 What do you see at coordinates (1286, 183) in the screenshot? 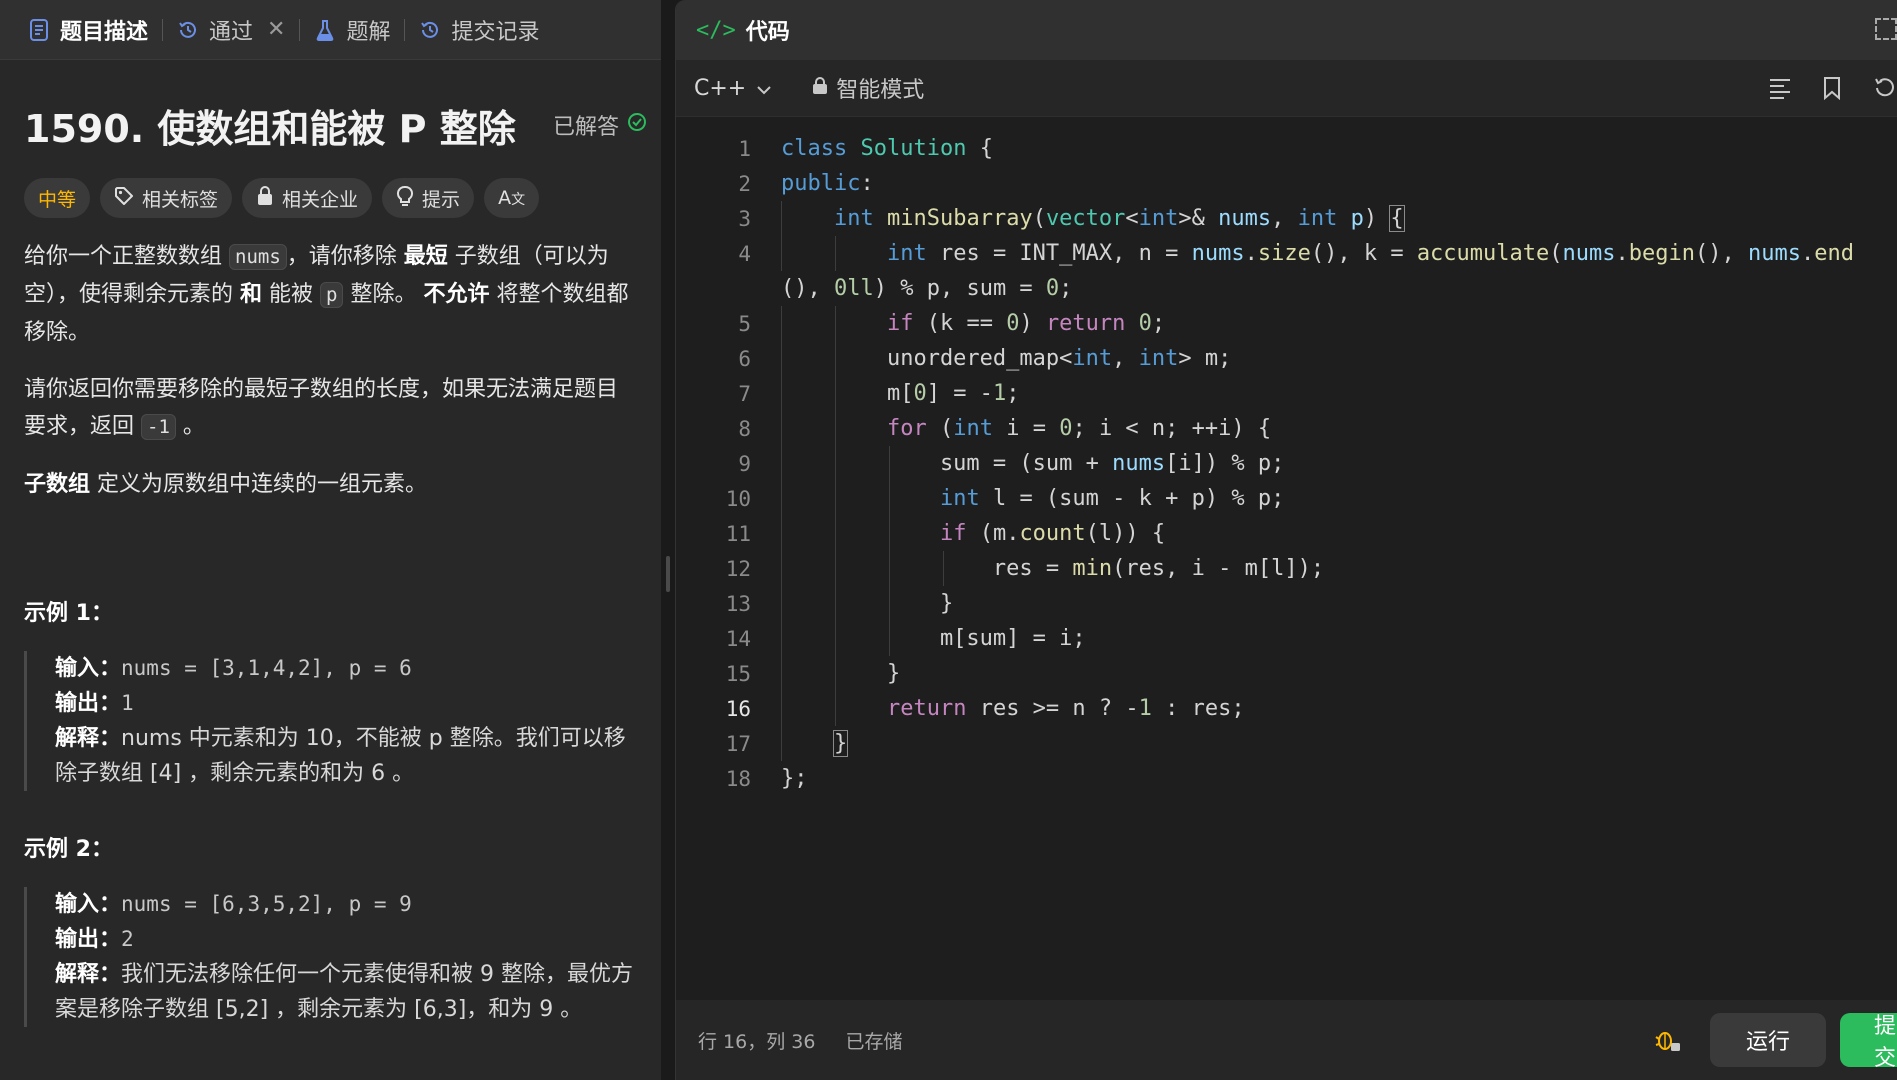
I see `code-line: 2 public:` at bounding box center [1286, 183].